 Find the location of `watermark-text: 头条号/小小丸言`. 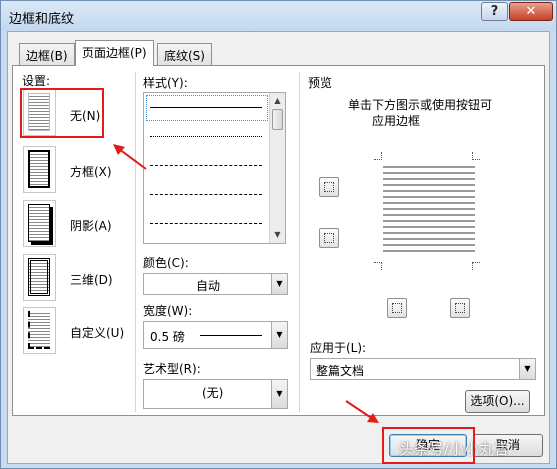

watermark-text: 头条号/小小丸言 is located at coordinates (454, 449).